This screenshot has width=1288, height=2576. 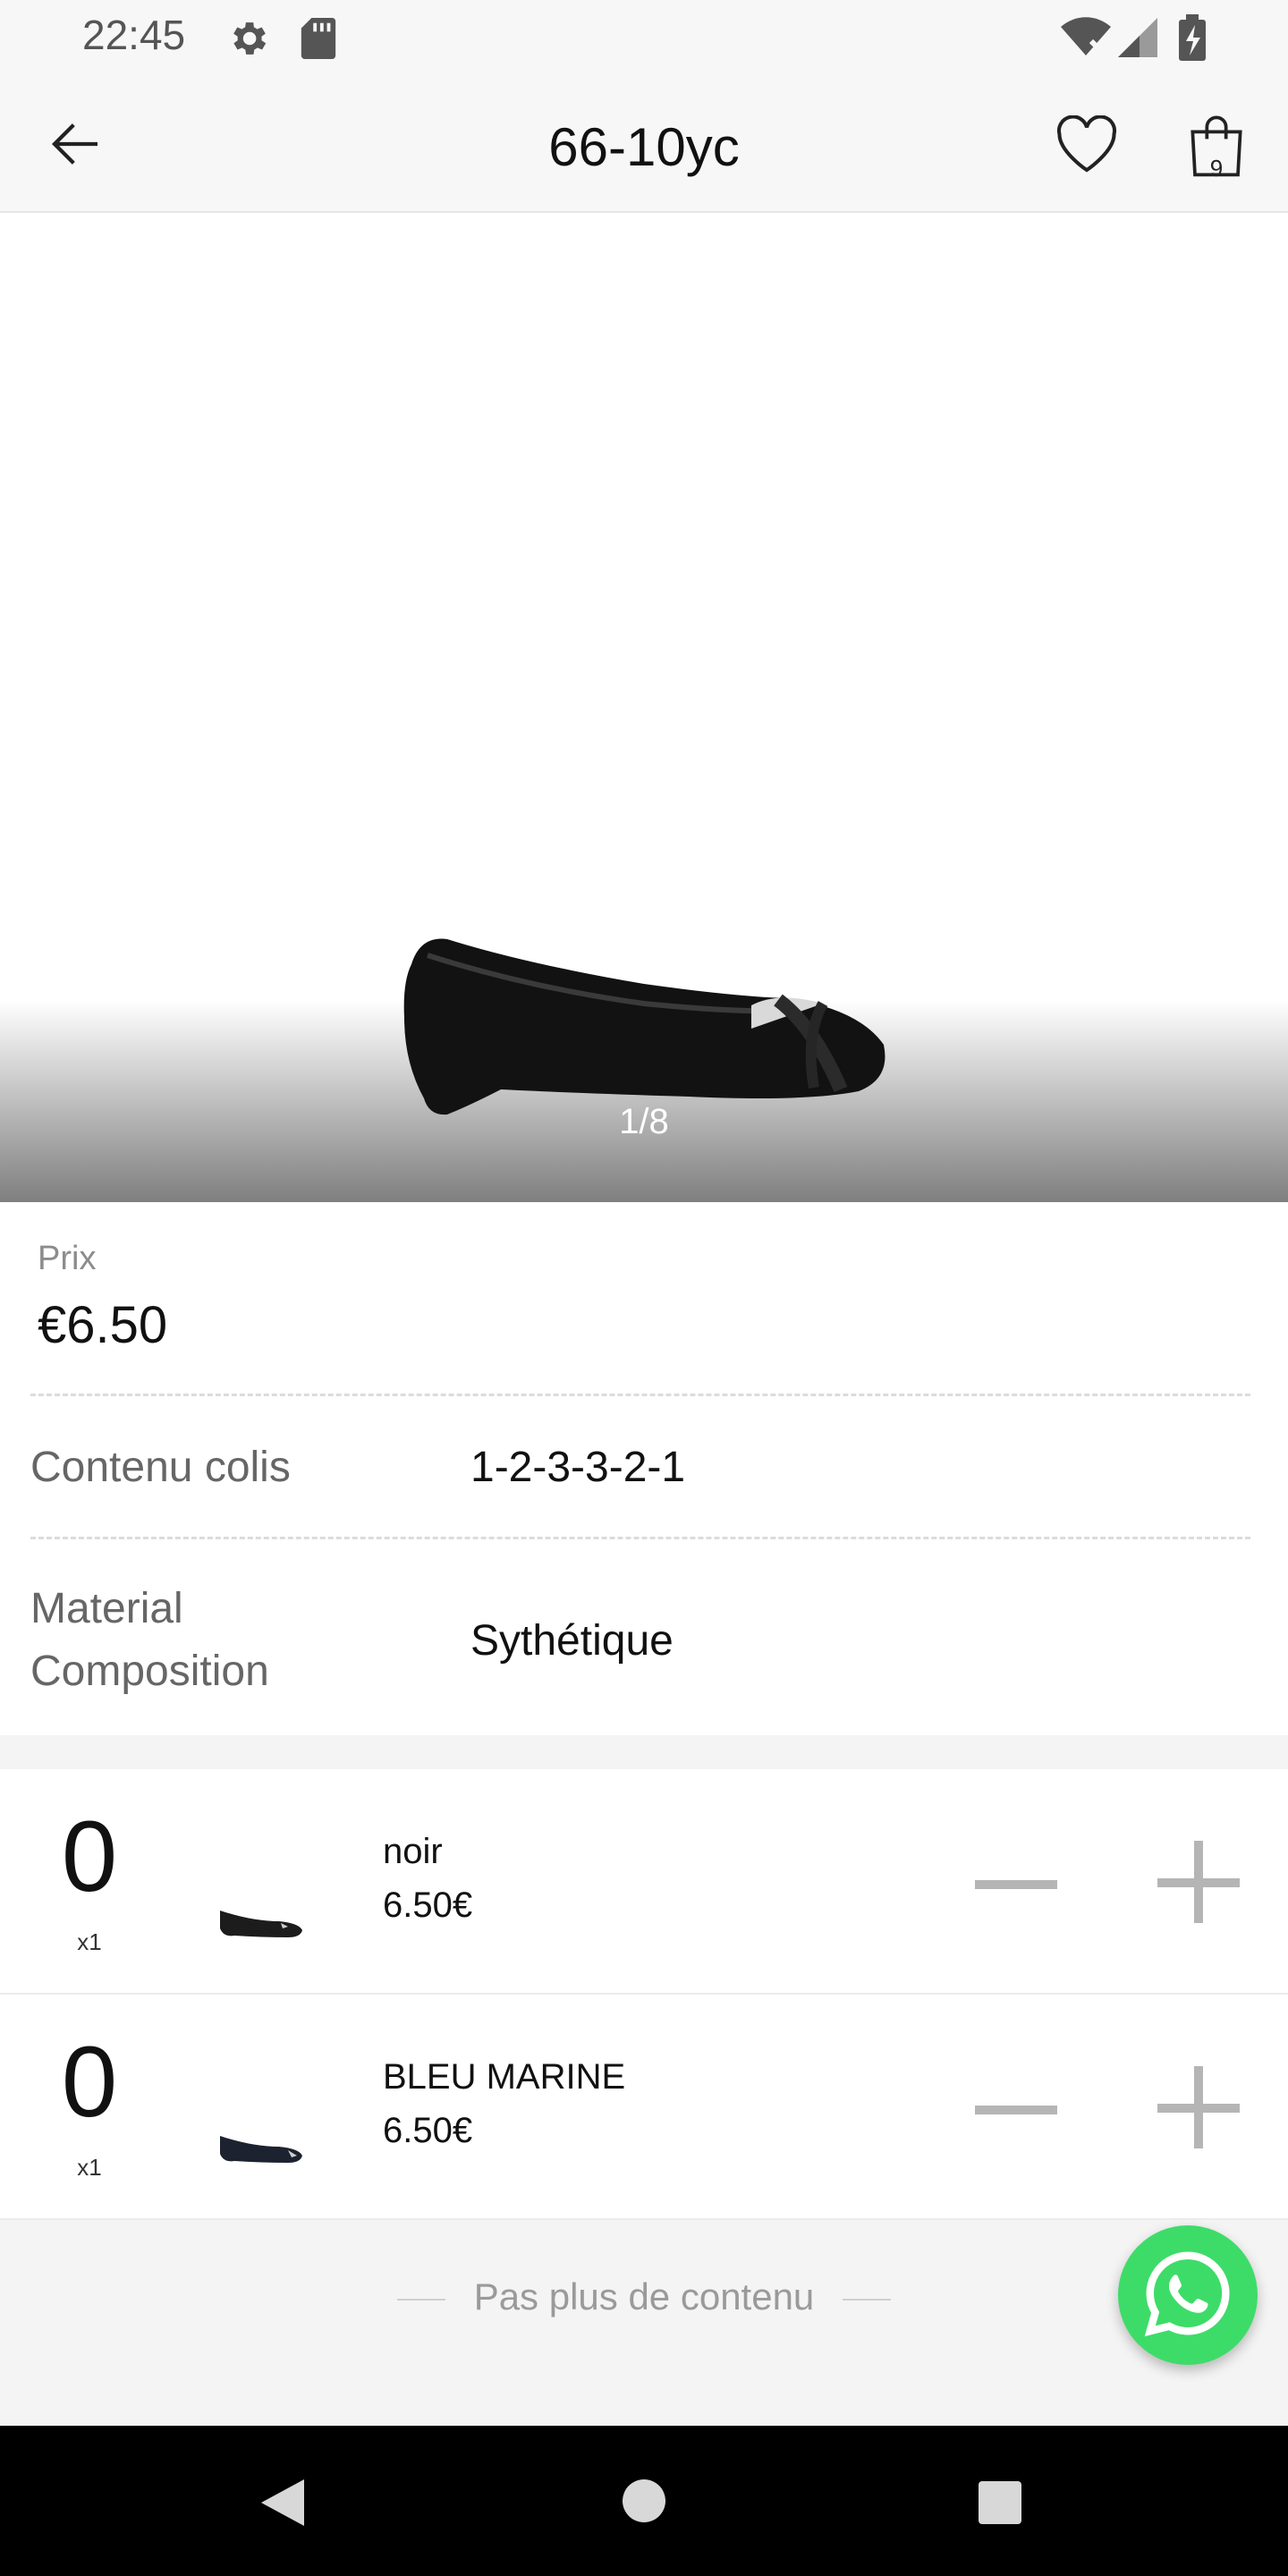 What do you see at coordinates (1137, 40) in the screenshot?
I see `signal-icon` at bounding box center [1137, 40].